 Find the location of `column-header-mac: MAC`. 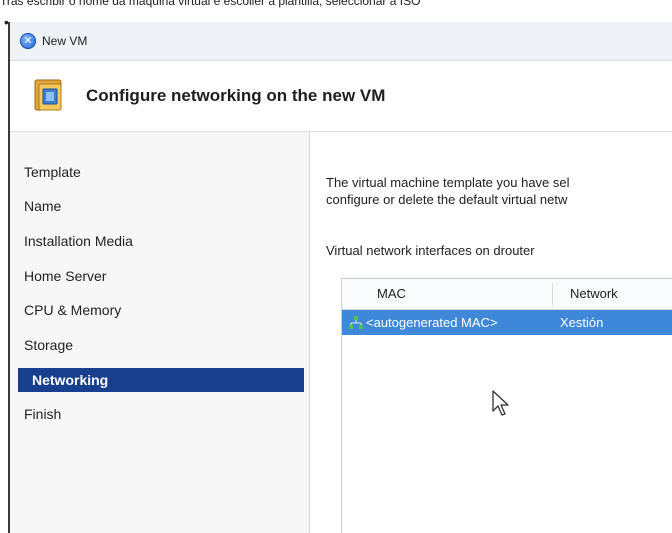

column-header-mac: MAC is located at coordinates (391, 293).